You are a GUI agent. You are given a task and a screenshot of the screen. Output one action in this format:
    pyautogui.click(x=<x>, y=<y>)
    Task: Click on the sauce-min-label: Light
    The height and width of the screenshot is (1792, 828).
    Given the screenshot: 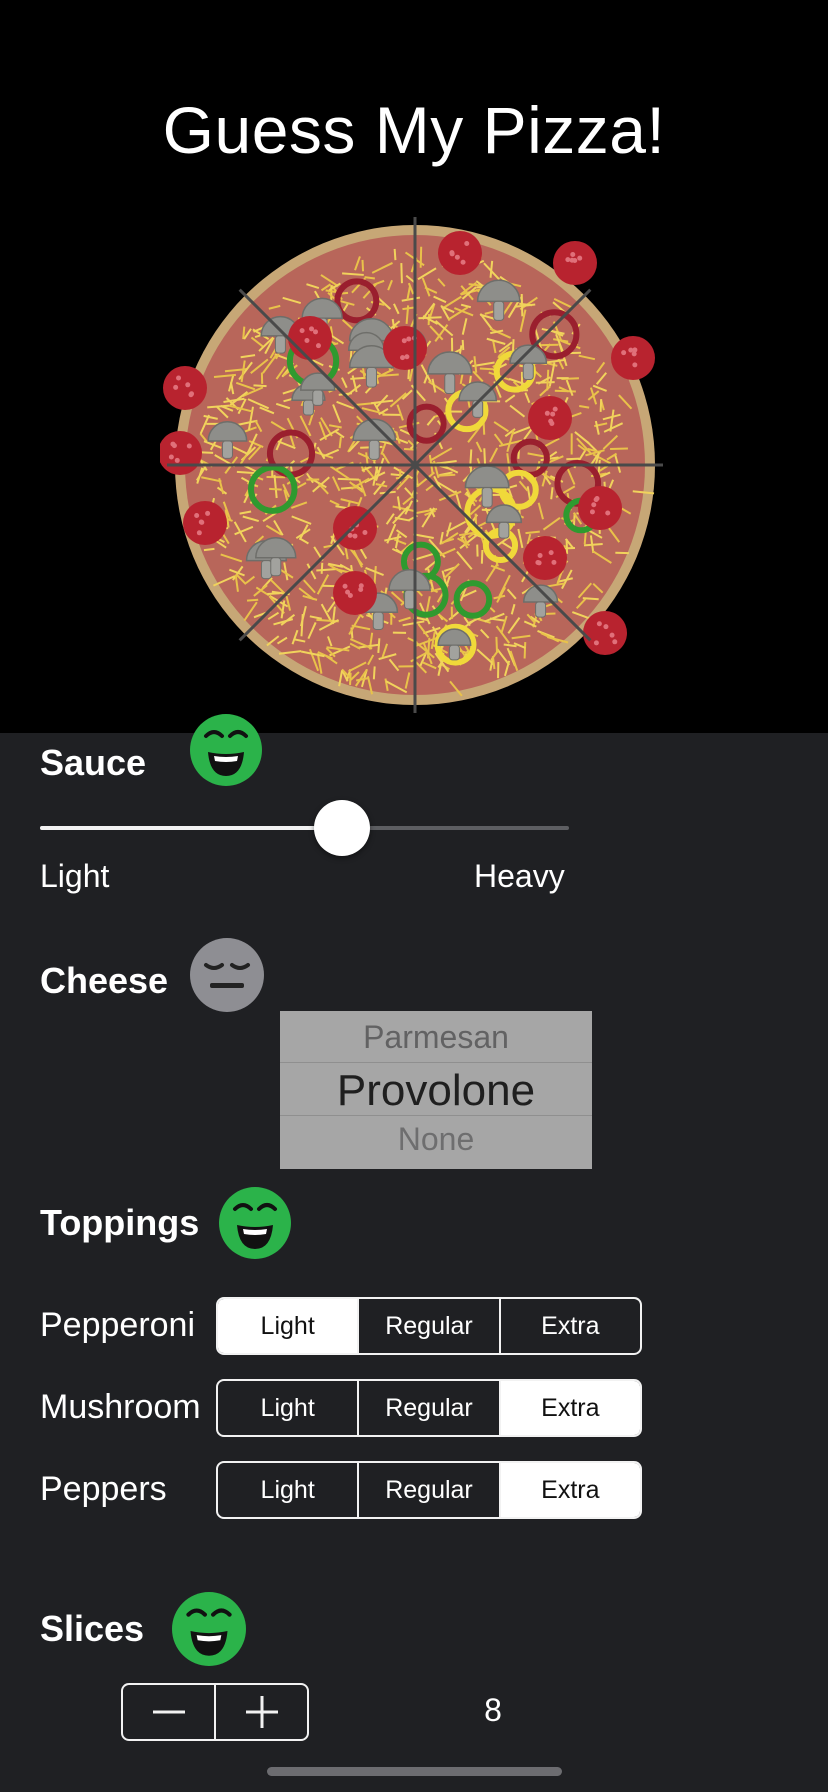 What is the action you would take?
    pyautogui.click(x=75, y=876)
    